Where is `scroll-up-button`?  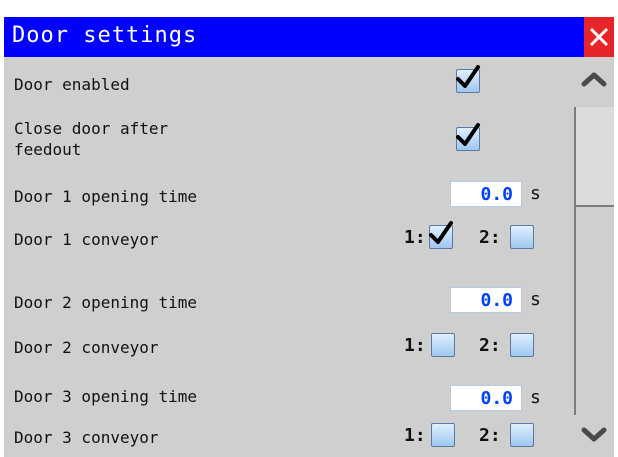
scroll-up-button is located at coordinates (594, 79).